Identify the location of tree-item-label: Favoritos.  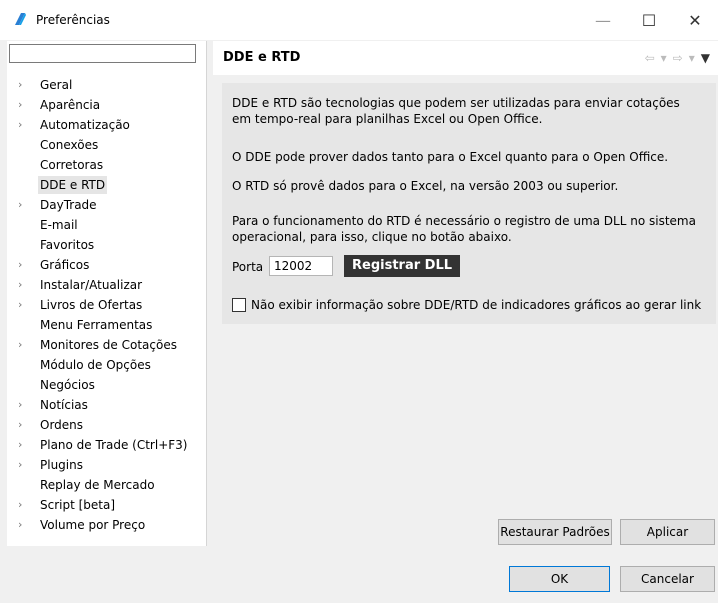
(67, 245).